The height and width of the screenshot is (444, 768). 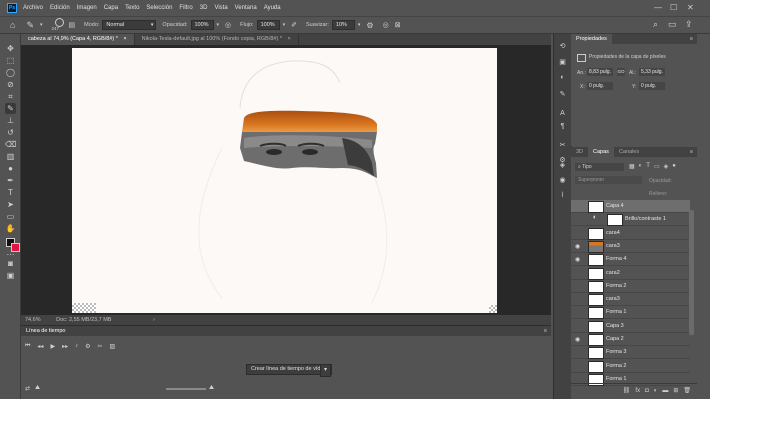 What do you see at coordinates (132, 8) in the screenshot?
I see `menu-texto: Texto` at bounding box center [132, 8].